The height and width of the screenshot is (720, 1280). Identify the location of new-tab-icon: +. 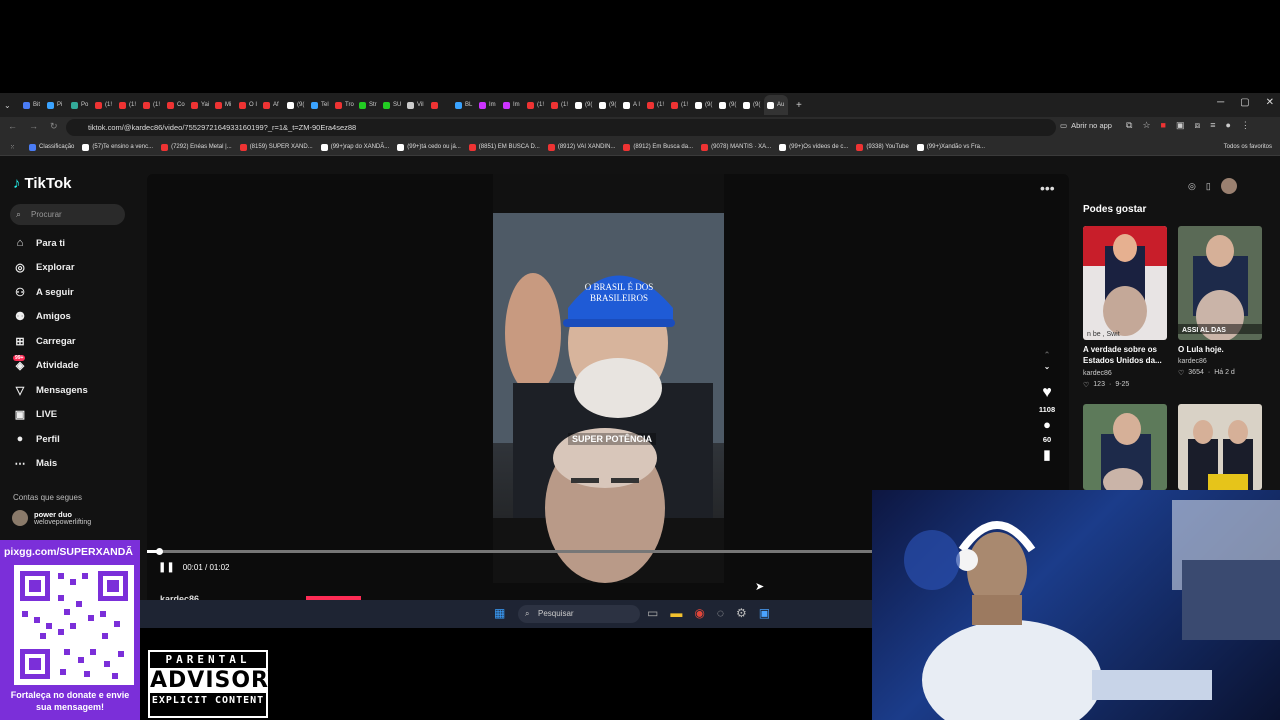
(799, 105).